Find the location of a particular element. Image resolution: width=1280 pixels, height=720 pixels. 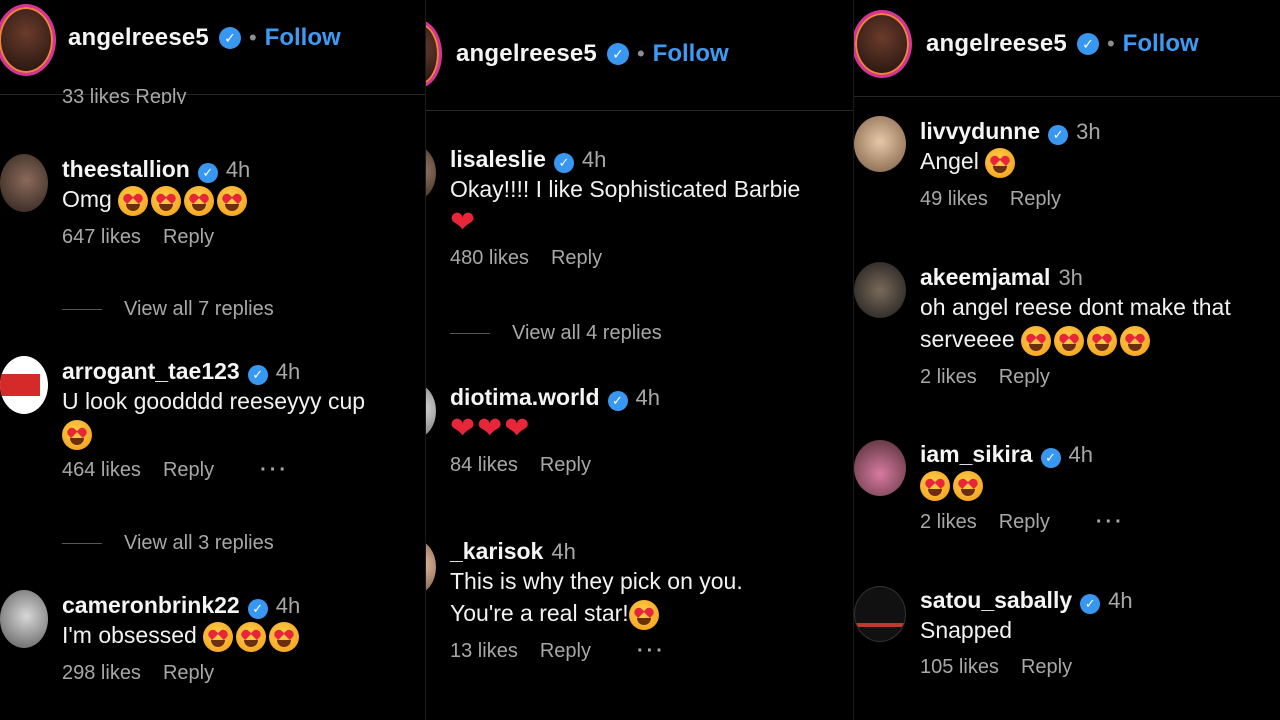

comment-text: Omg is located at coordinates (156, 199).